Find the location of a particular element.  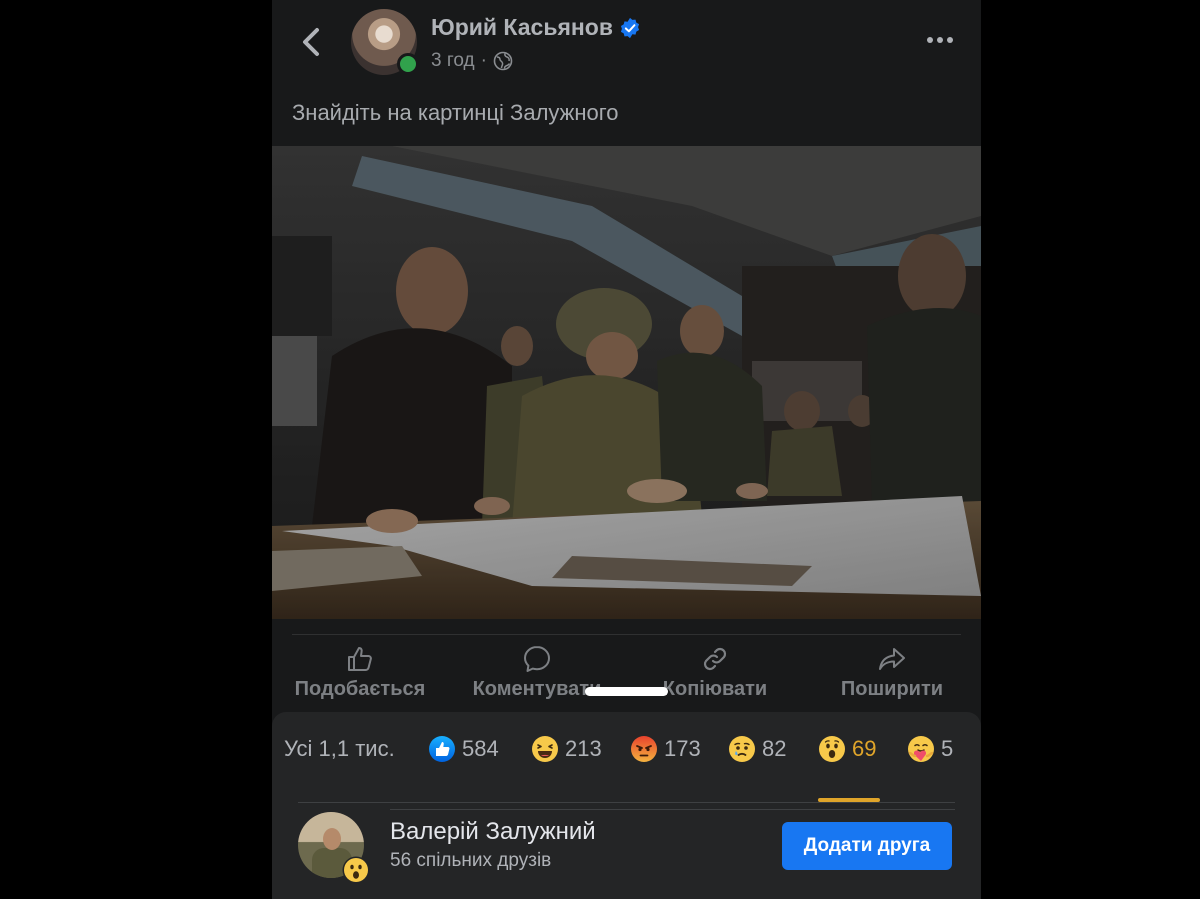

like-count: 584 is located at coordinates (480, 748).